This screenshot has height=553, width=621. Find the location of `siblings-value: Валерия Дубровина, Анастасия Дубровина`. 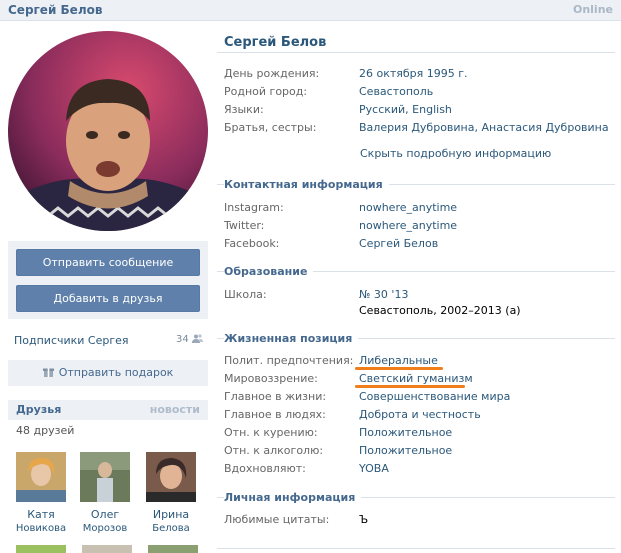

siblings-value: Валерия Дубровина, Анастасия Дубровина is located at coordinates (484, 127).